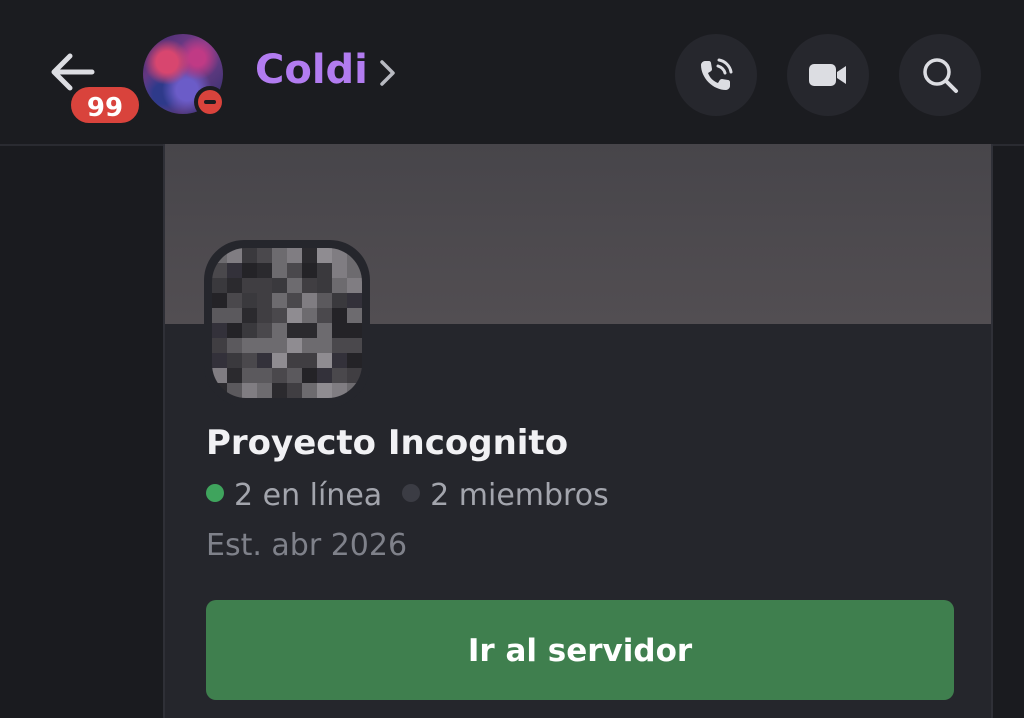  Describe the element at coordinates (105, 105) in the screenshot. I see `unread-count-badge: 99` at that location.